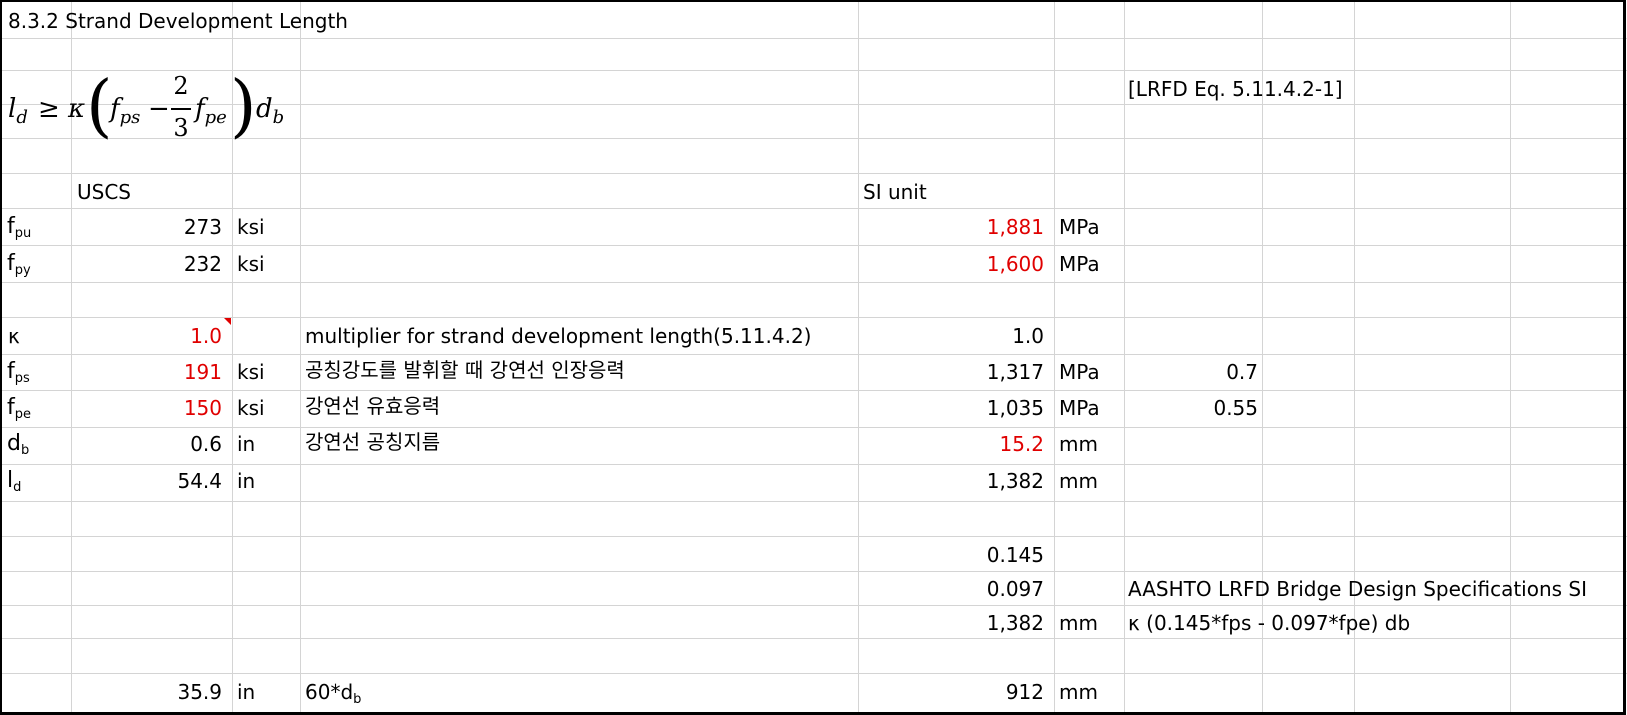 The width and height of the screenshot is (1627, 715). Describe the element at coordinates (951, 589) in the screenshot. I see `si-factor-b: 0.097` at that location.